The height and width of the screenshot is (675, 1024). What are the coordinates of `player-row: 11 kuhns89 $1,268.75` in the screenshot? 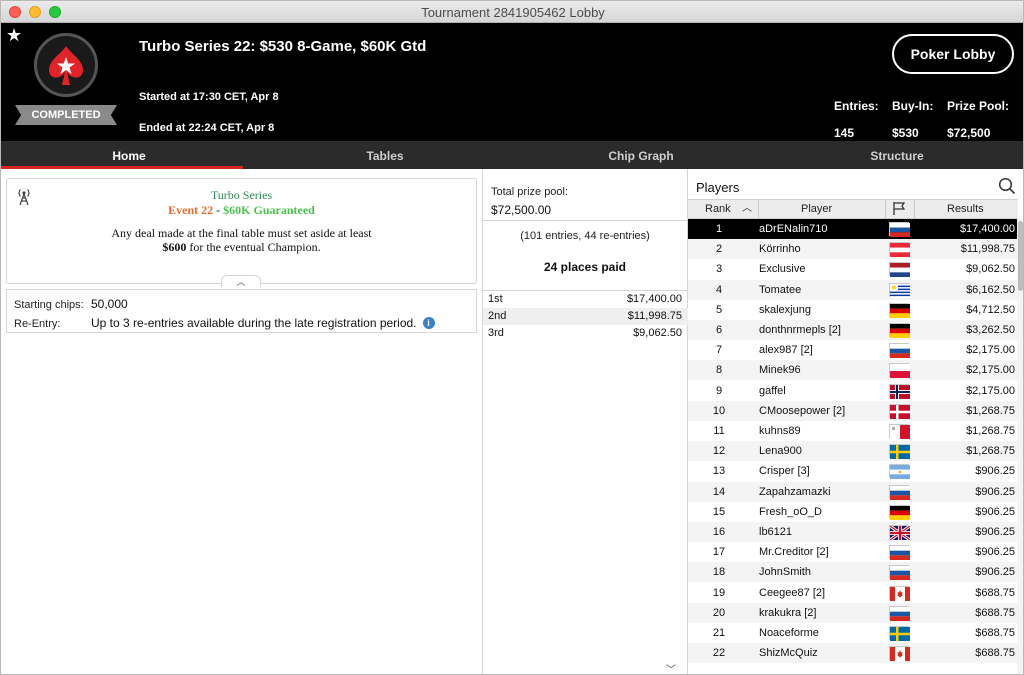 It's located at (853, 431).